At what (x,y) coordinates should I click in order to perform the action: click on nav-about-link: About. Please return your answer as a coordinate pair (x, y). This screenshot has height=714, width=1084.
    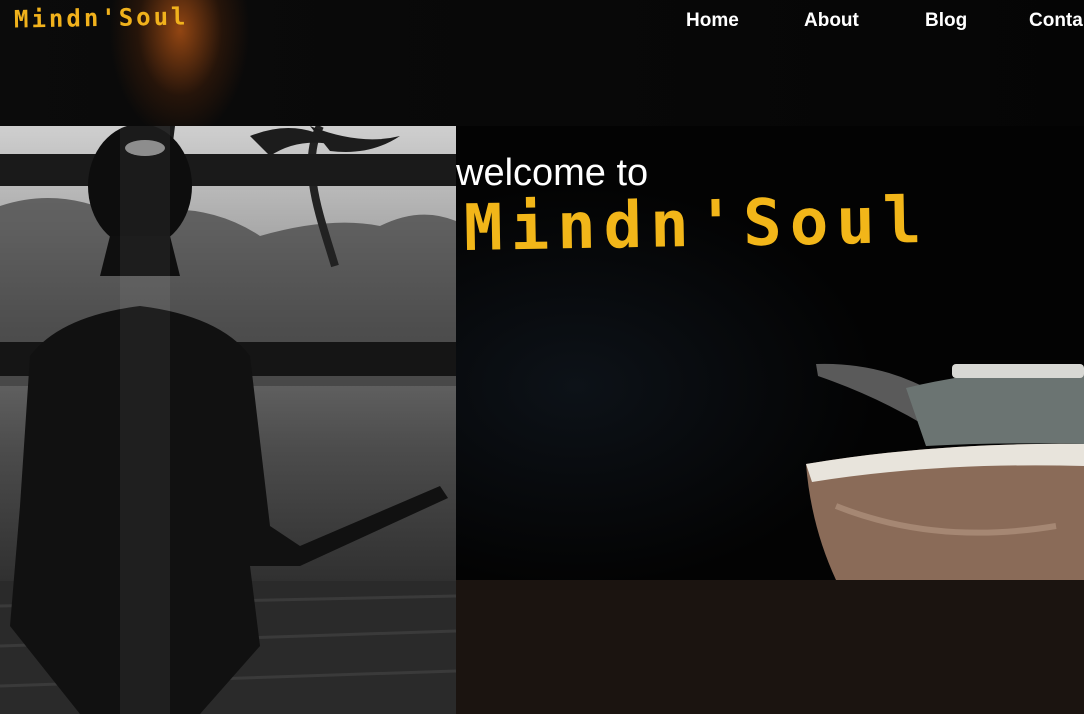
    Looking at the image, I should click on (831, 21).